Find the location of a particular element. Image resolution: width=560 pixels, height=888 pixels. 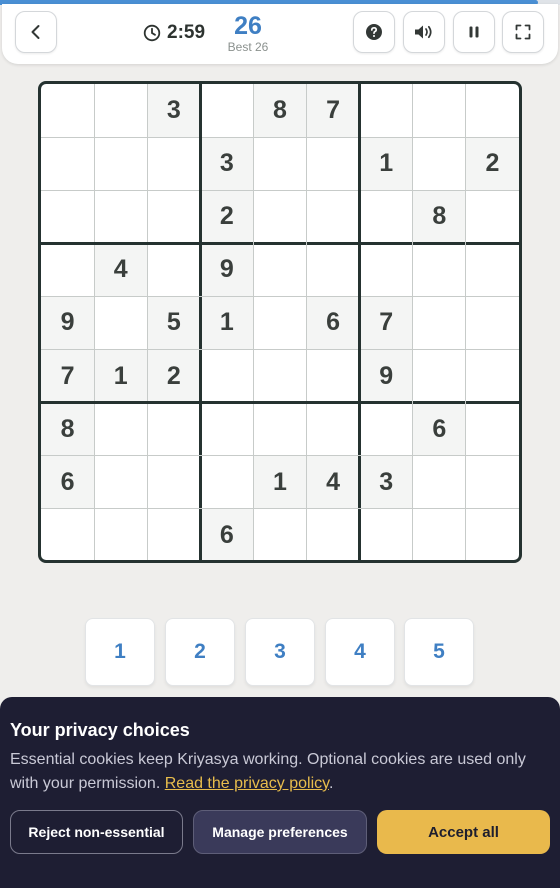

grid-line-horizontal is located at coordinates (280, 350).